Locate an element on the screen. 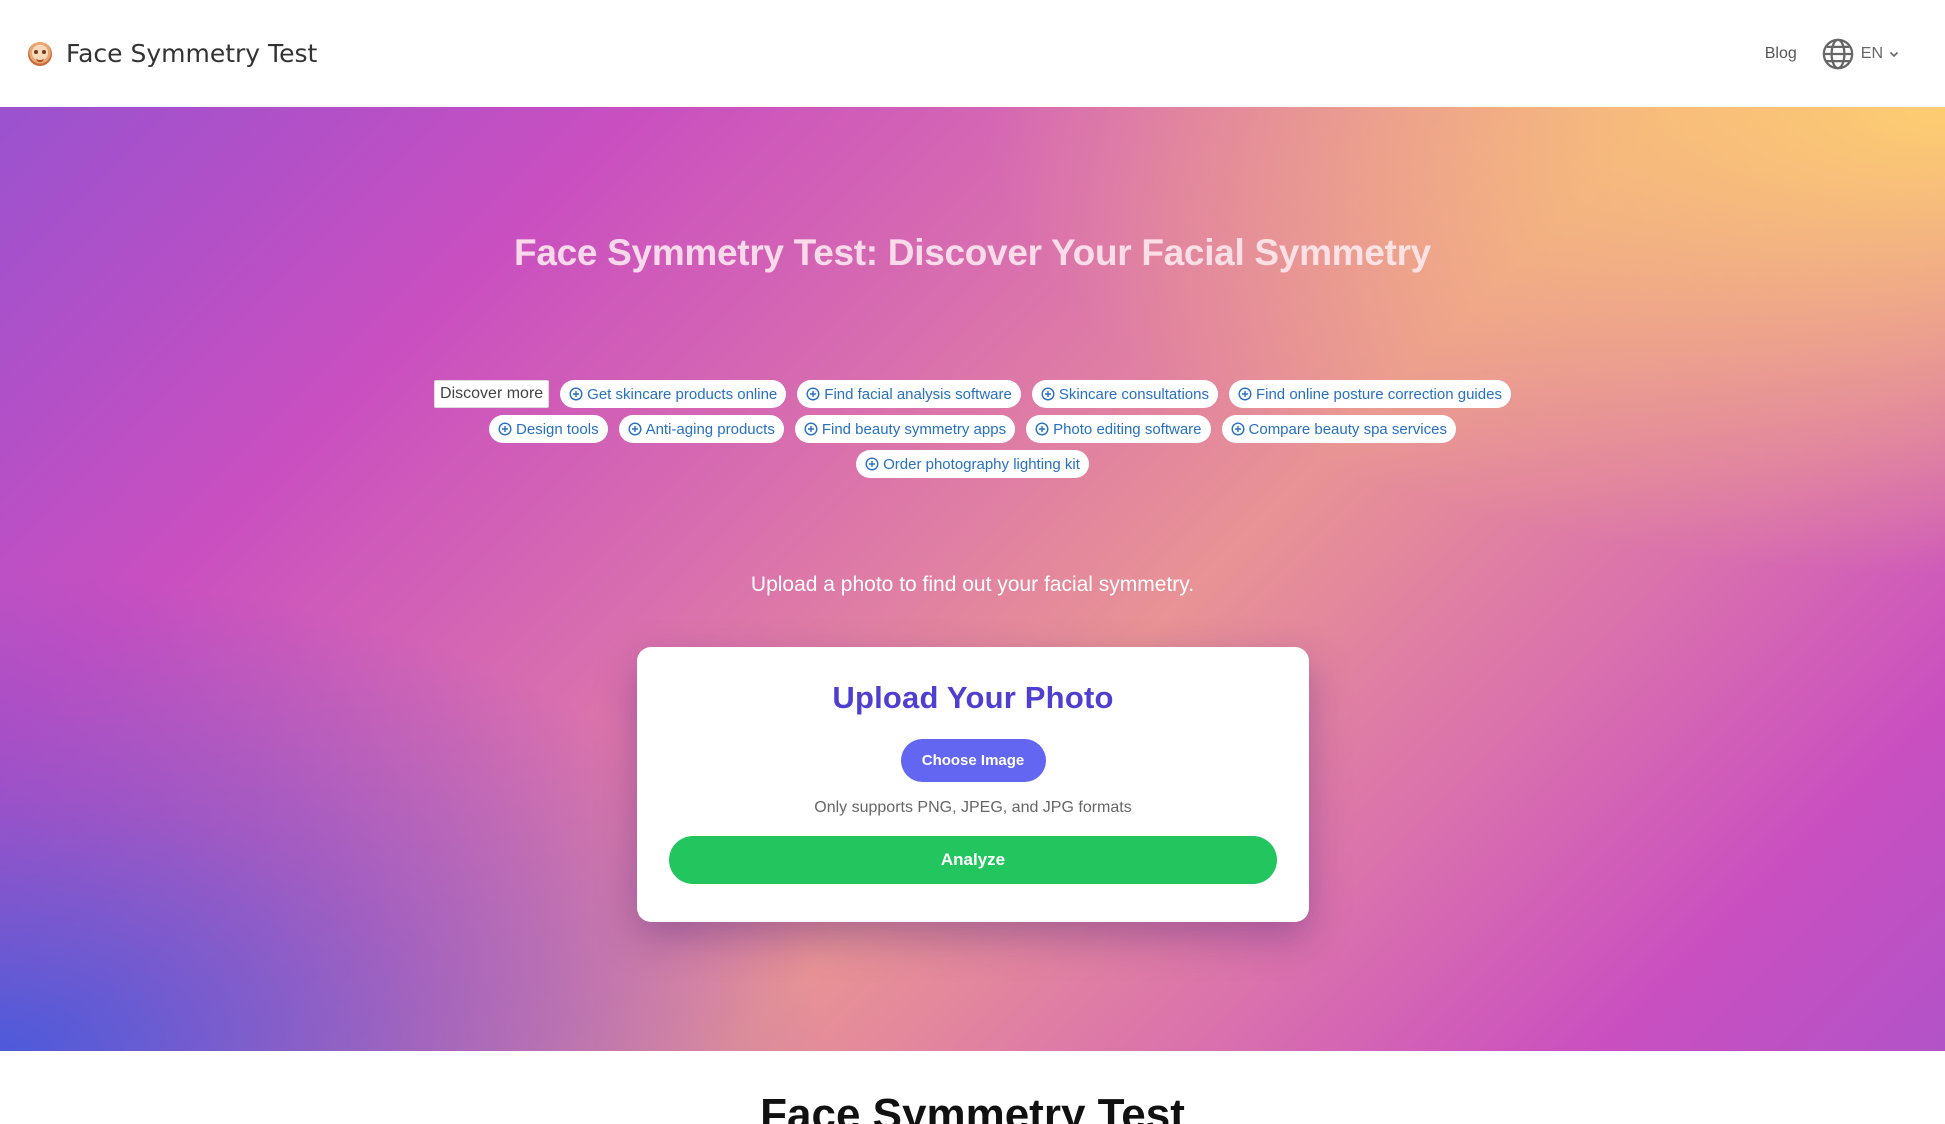 Image resolution: width=1945 pixels, height=1124 pixels. chip-text: Compare beauty spa services is located at coordinates (1347, 429).